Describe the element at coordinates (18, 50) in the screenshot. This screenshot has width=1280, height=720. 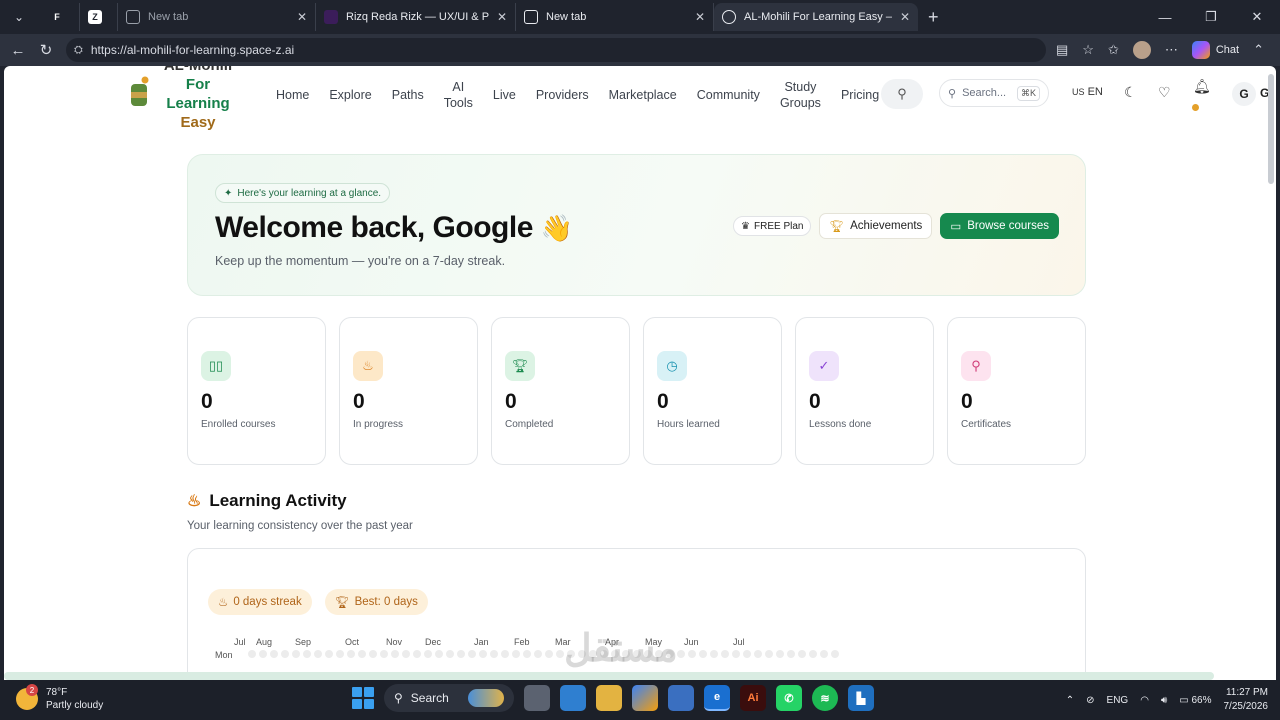
I see `back-icon: ←` at that location.